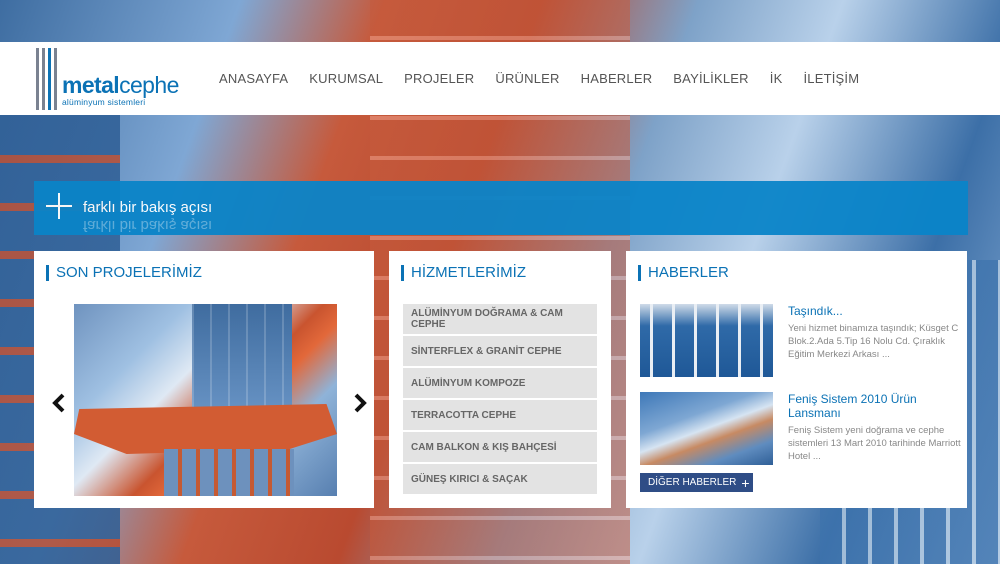 The image size is (1000, 564). Describe the element at coordinates (148, 225) in the screenshot. I see `banner-text-reflection: farklı bir bakış açısı` at that location.